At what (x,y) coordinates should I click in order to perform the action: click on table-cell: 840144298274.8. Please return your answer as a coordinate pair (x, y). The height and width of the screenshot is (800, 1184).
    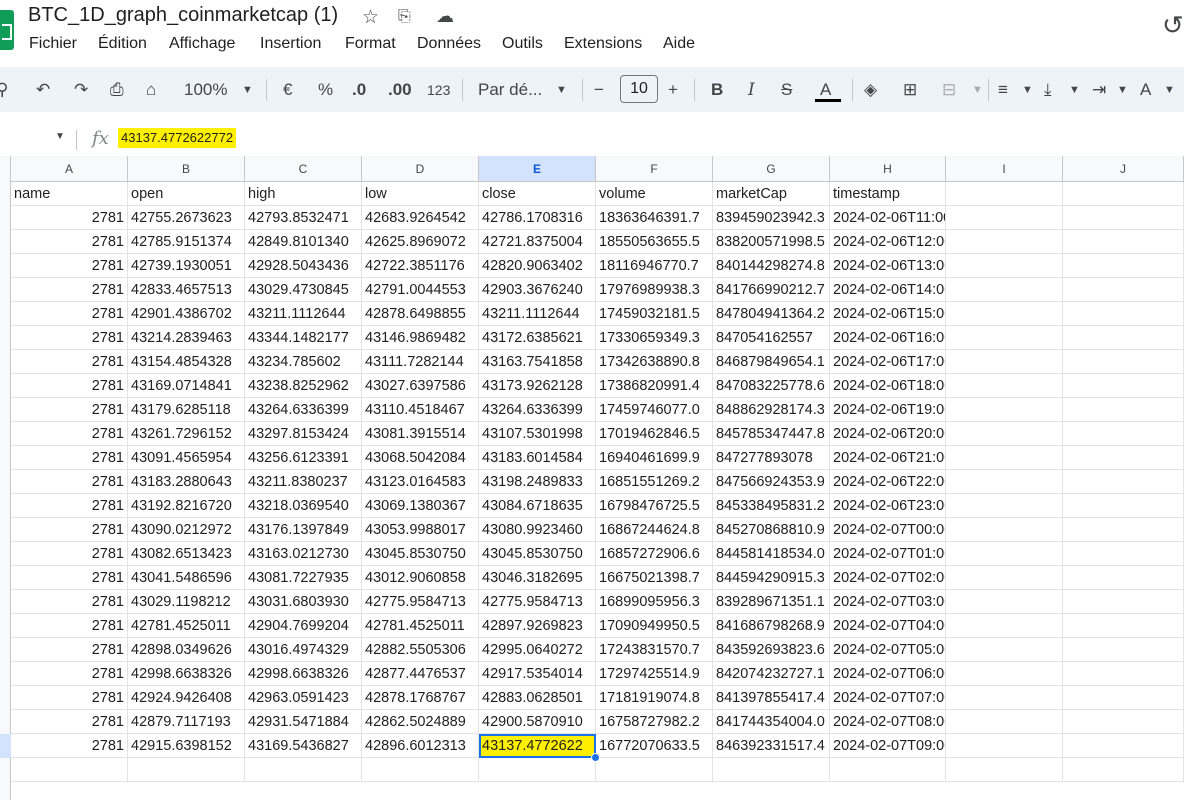
    Looking at the image, I should click on (771, 266).